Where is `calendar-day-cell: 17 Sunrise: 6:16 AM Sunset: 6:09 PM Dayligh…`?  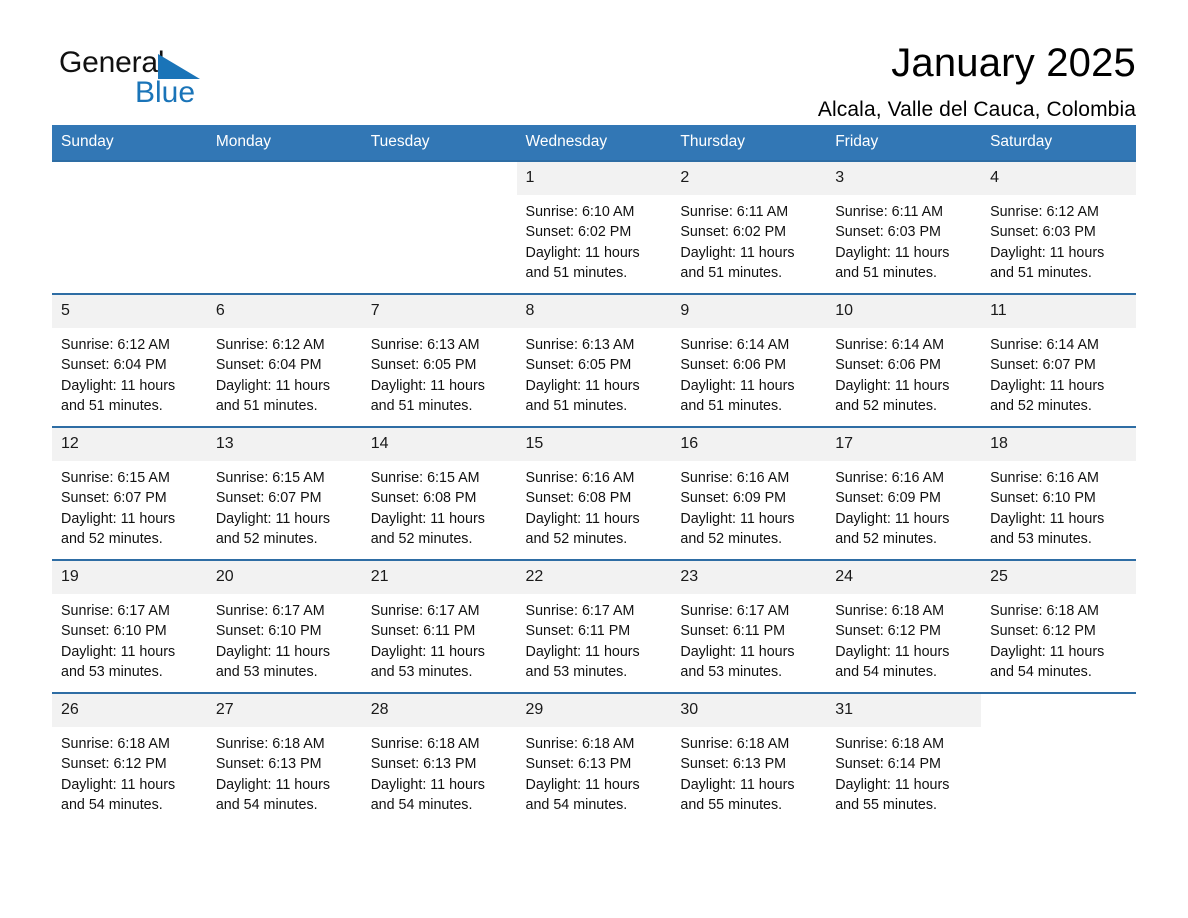
calendar-day-cell: 17 Sunrise: 6:16 AM Sunset: 6:09 PM Dayligh… is located at coordinates (904, 492).